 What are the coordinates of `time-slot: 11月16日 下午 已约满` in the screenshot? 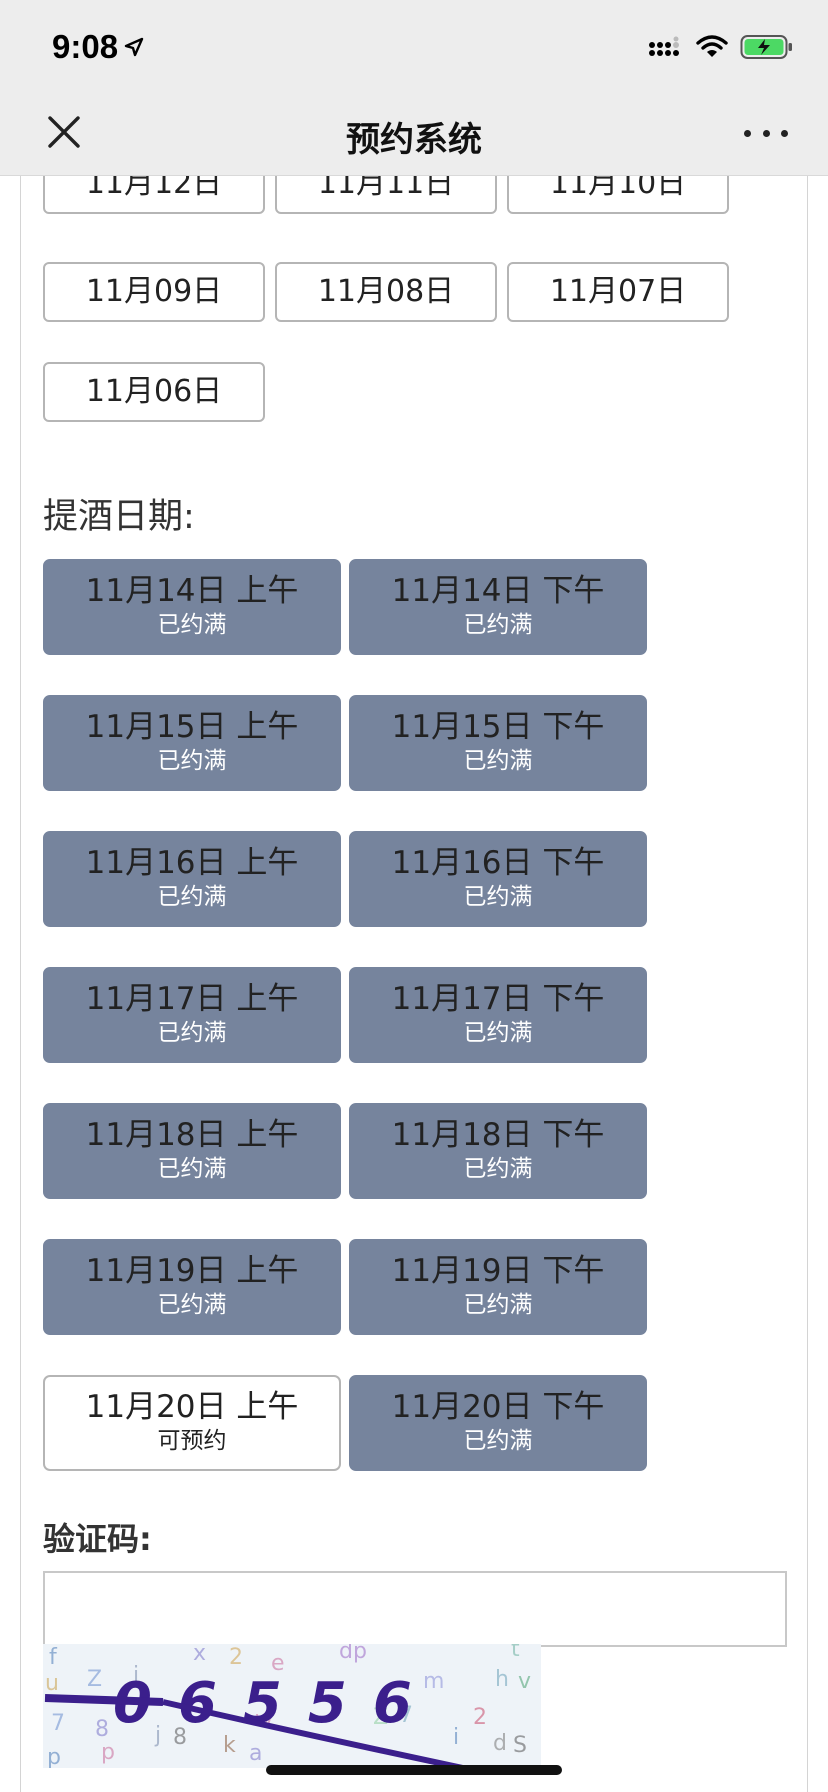 It's located at (498, 879).